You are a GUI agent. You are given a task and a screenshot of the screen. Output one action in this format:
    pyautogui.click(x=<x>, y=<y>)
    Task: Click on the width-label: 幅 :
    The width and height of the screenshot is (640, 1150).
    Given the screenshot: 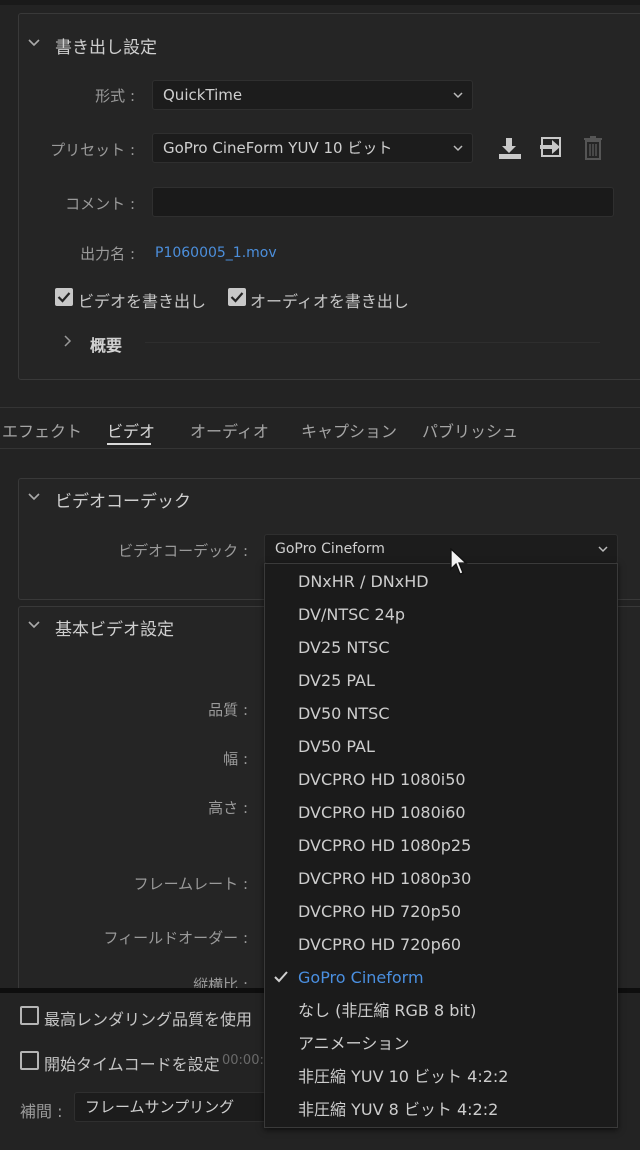 What is the action you would take?
    pyautogui.click(x=235, y=759)
    